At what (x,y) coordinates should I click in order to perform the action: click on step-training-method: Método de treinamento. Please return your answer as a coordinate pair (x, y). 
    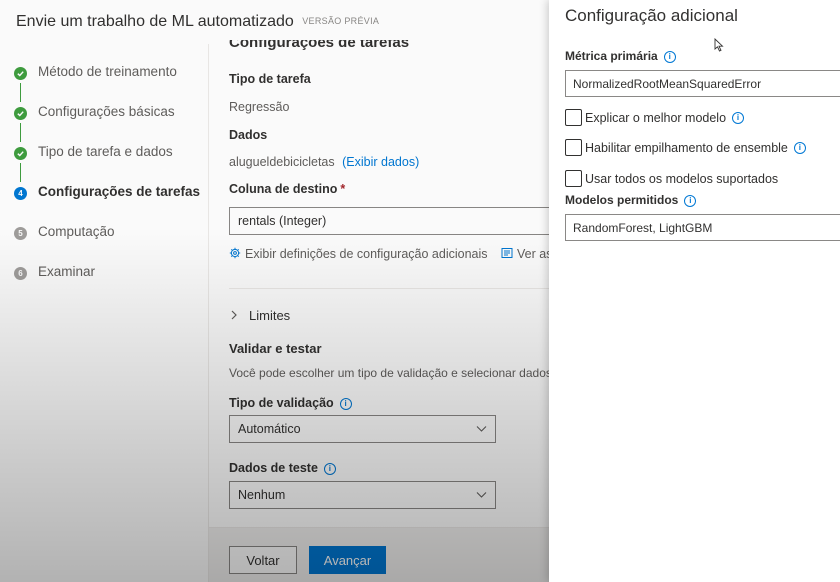
    Looking at the image, I should click on (114, 84).